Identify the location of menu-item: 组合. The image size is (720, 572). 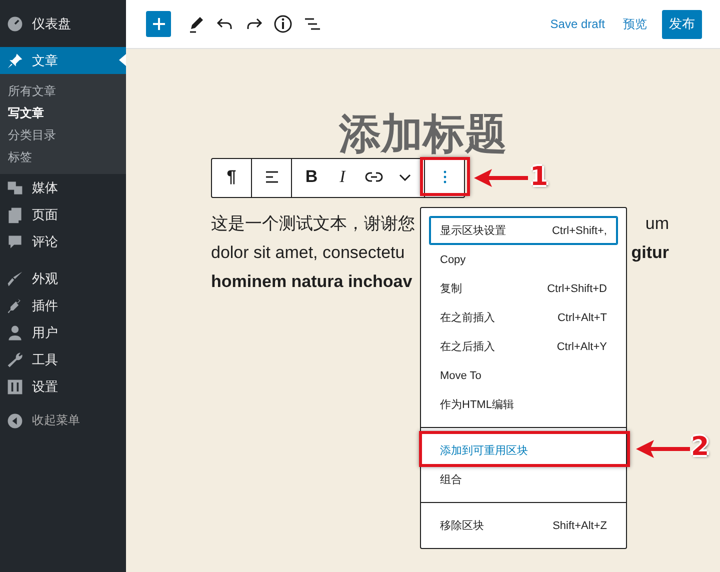
(523, 479).